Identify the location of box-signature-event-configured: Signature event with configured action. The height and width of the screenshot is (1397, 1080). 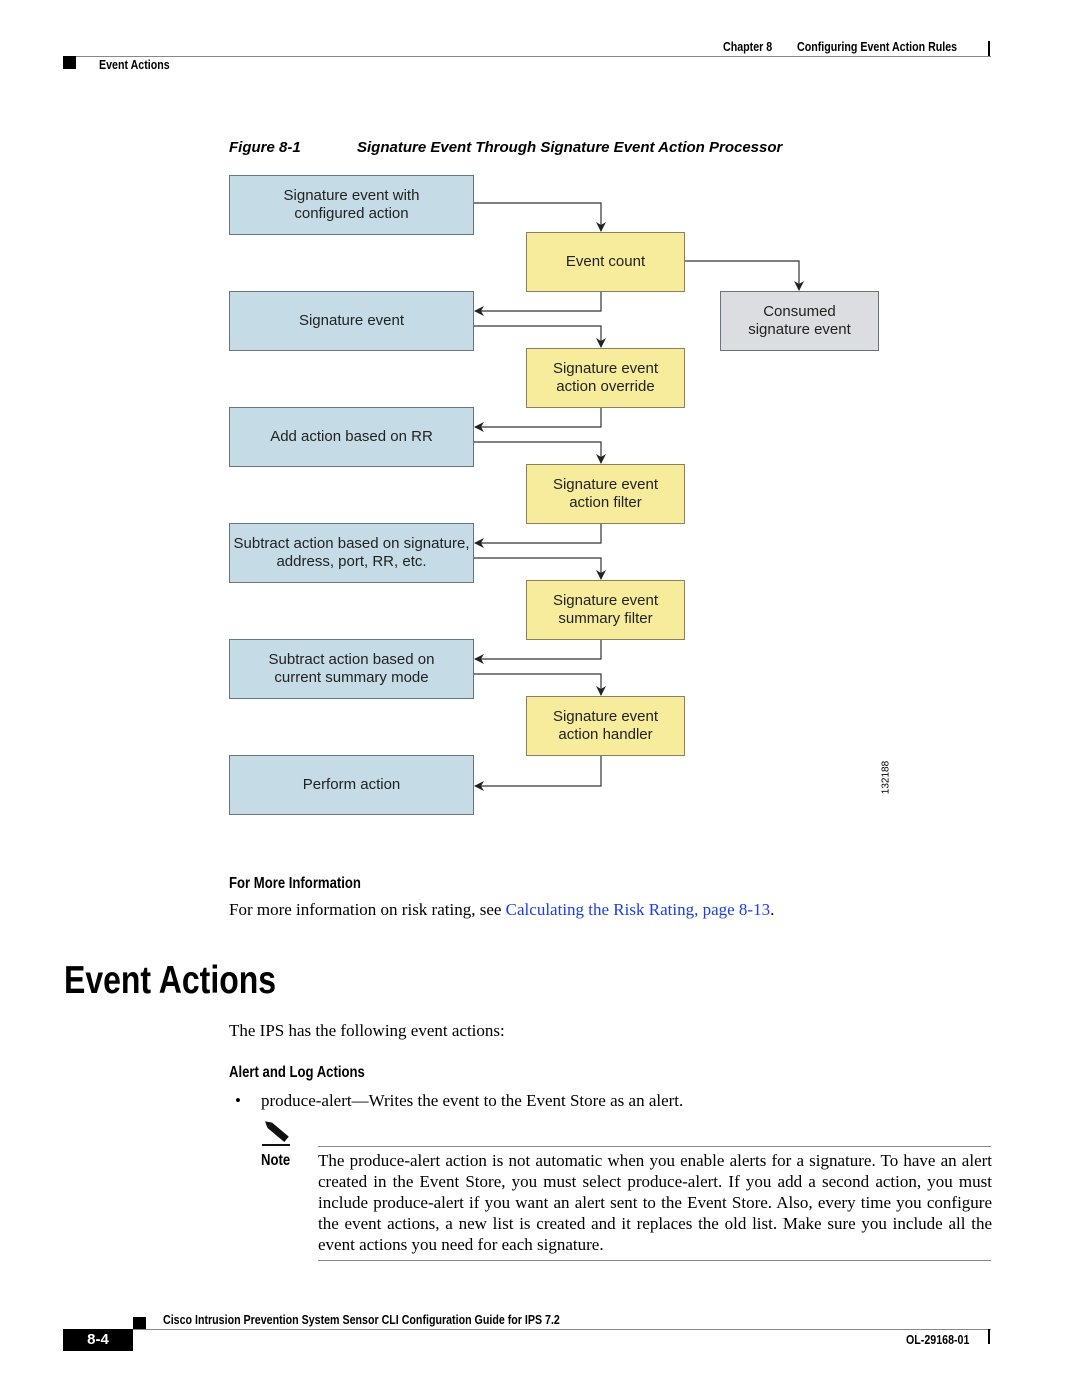
(351, 205).